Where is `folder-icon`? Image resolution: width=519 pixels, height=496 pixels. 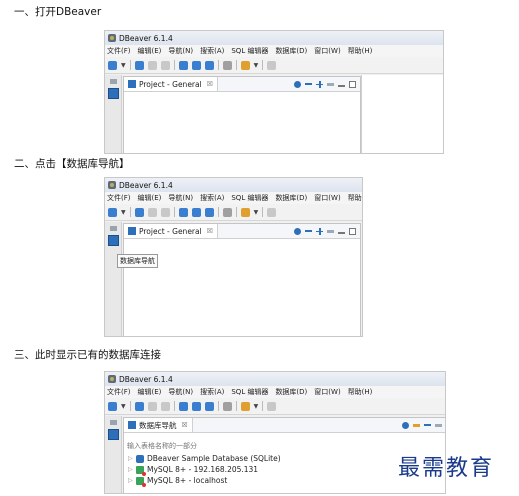 folder-icon is located at coordinates (416, 425).